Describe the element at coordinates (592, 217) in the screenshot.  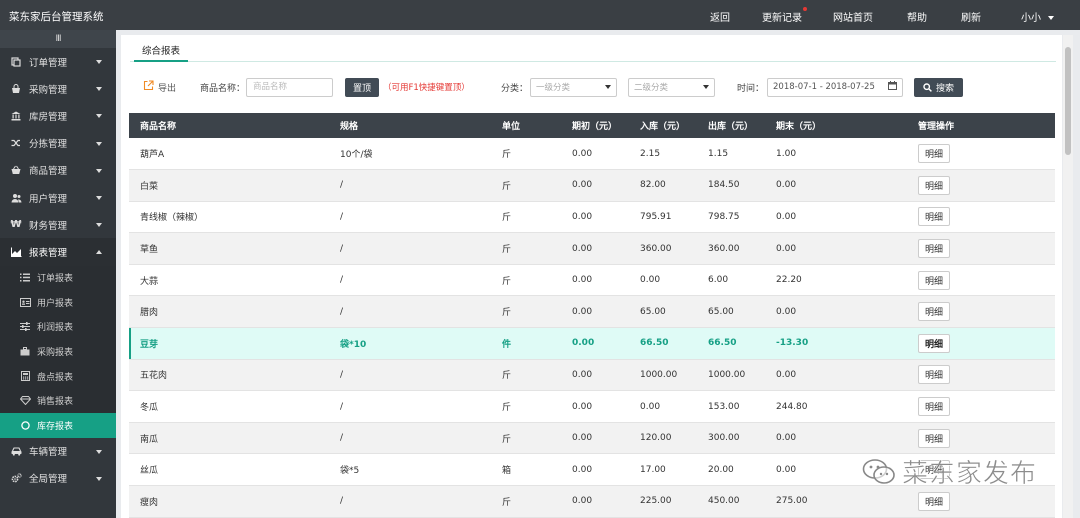
I see `table-row: 青线椒（辣椒） / 斤 0.00 795.91 798.75 0.00 明细` at that location.